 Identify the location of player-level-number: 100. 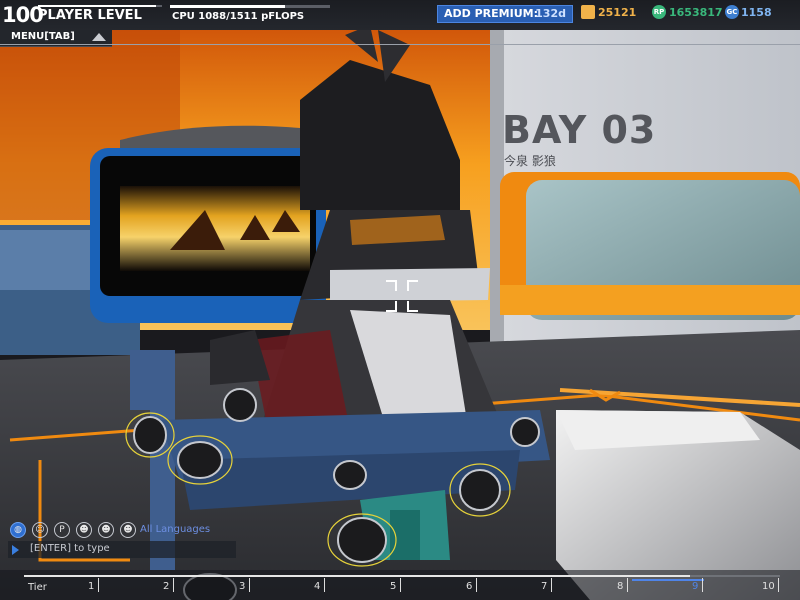
(23, 15).